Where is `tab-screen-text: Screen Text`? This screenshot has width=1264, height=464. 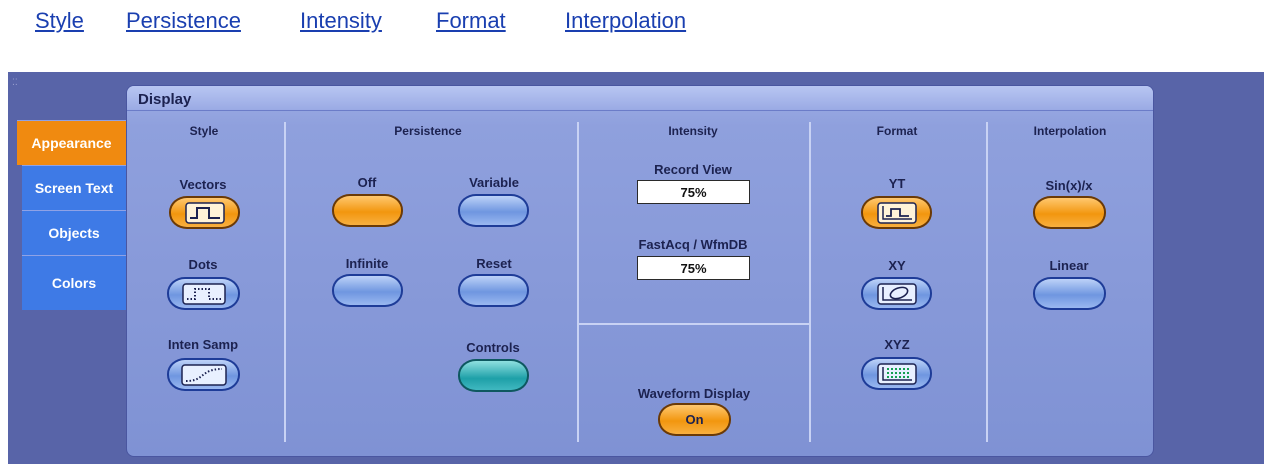
tab-screen-text: Screen Text is located at coordinates (74, 187).